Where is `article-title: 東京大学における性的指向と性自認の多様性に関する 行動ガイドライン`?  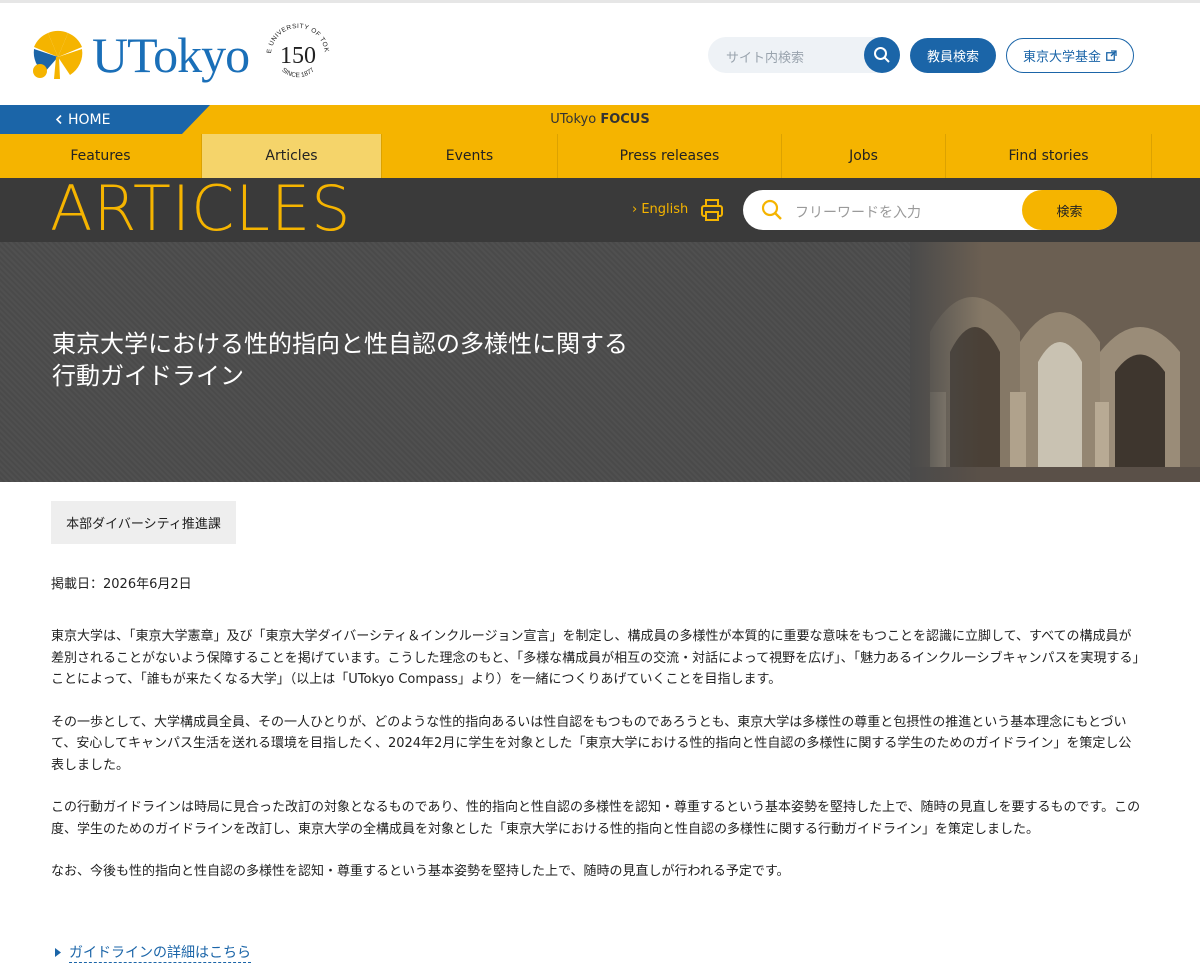
article-title: 東京大学における性的指向と性自認の多様性に関する 行動ガイドライン is located at coordinates (402, 360).